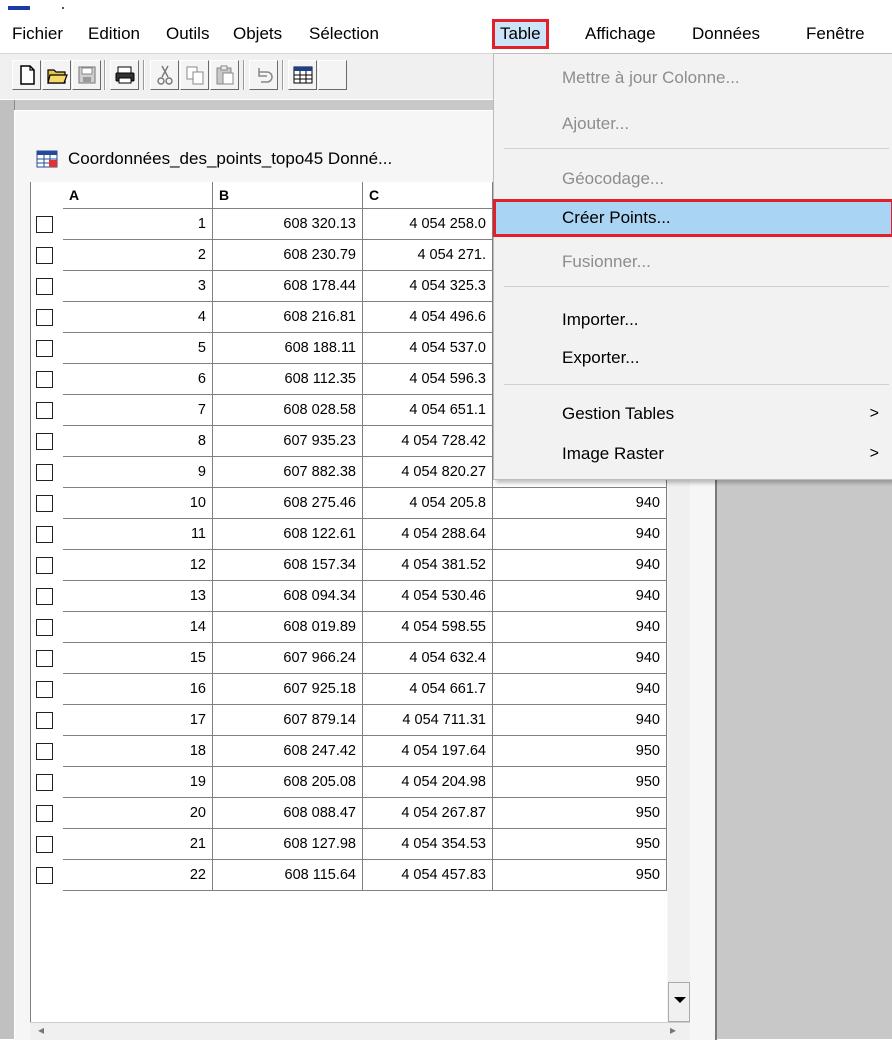 This screenshot has width=892, height=1040. I want to click on toolbar-button-partial, so click(332, 75).